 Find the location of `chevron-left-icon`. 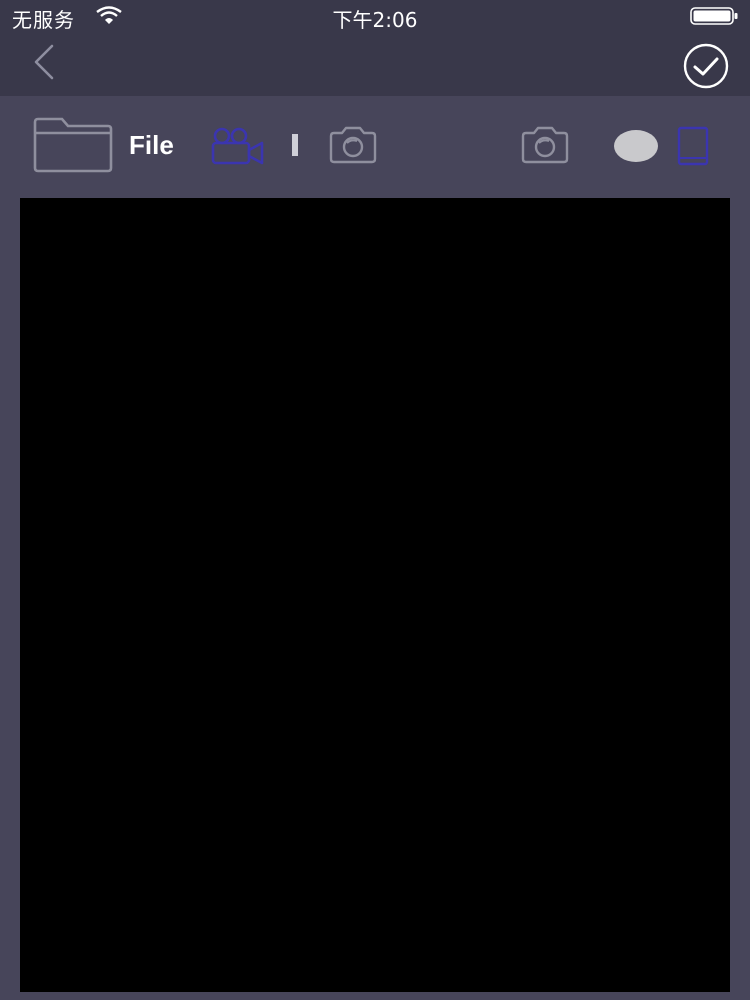

chevron-left-icon is located at coordinates (44, 62).